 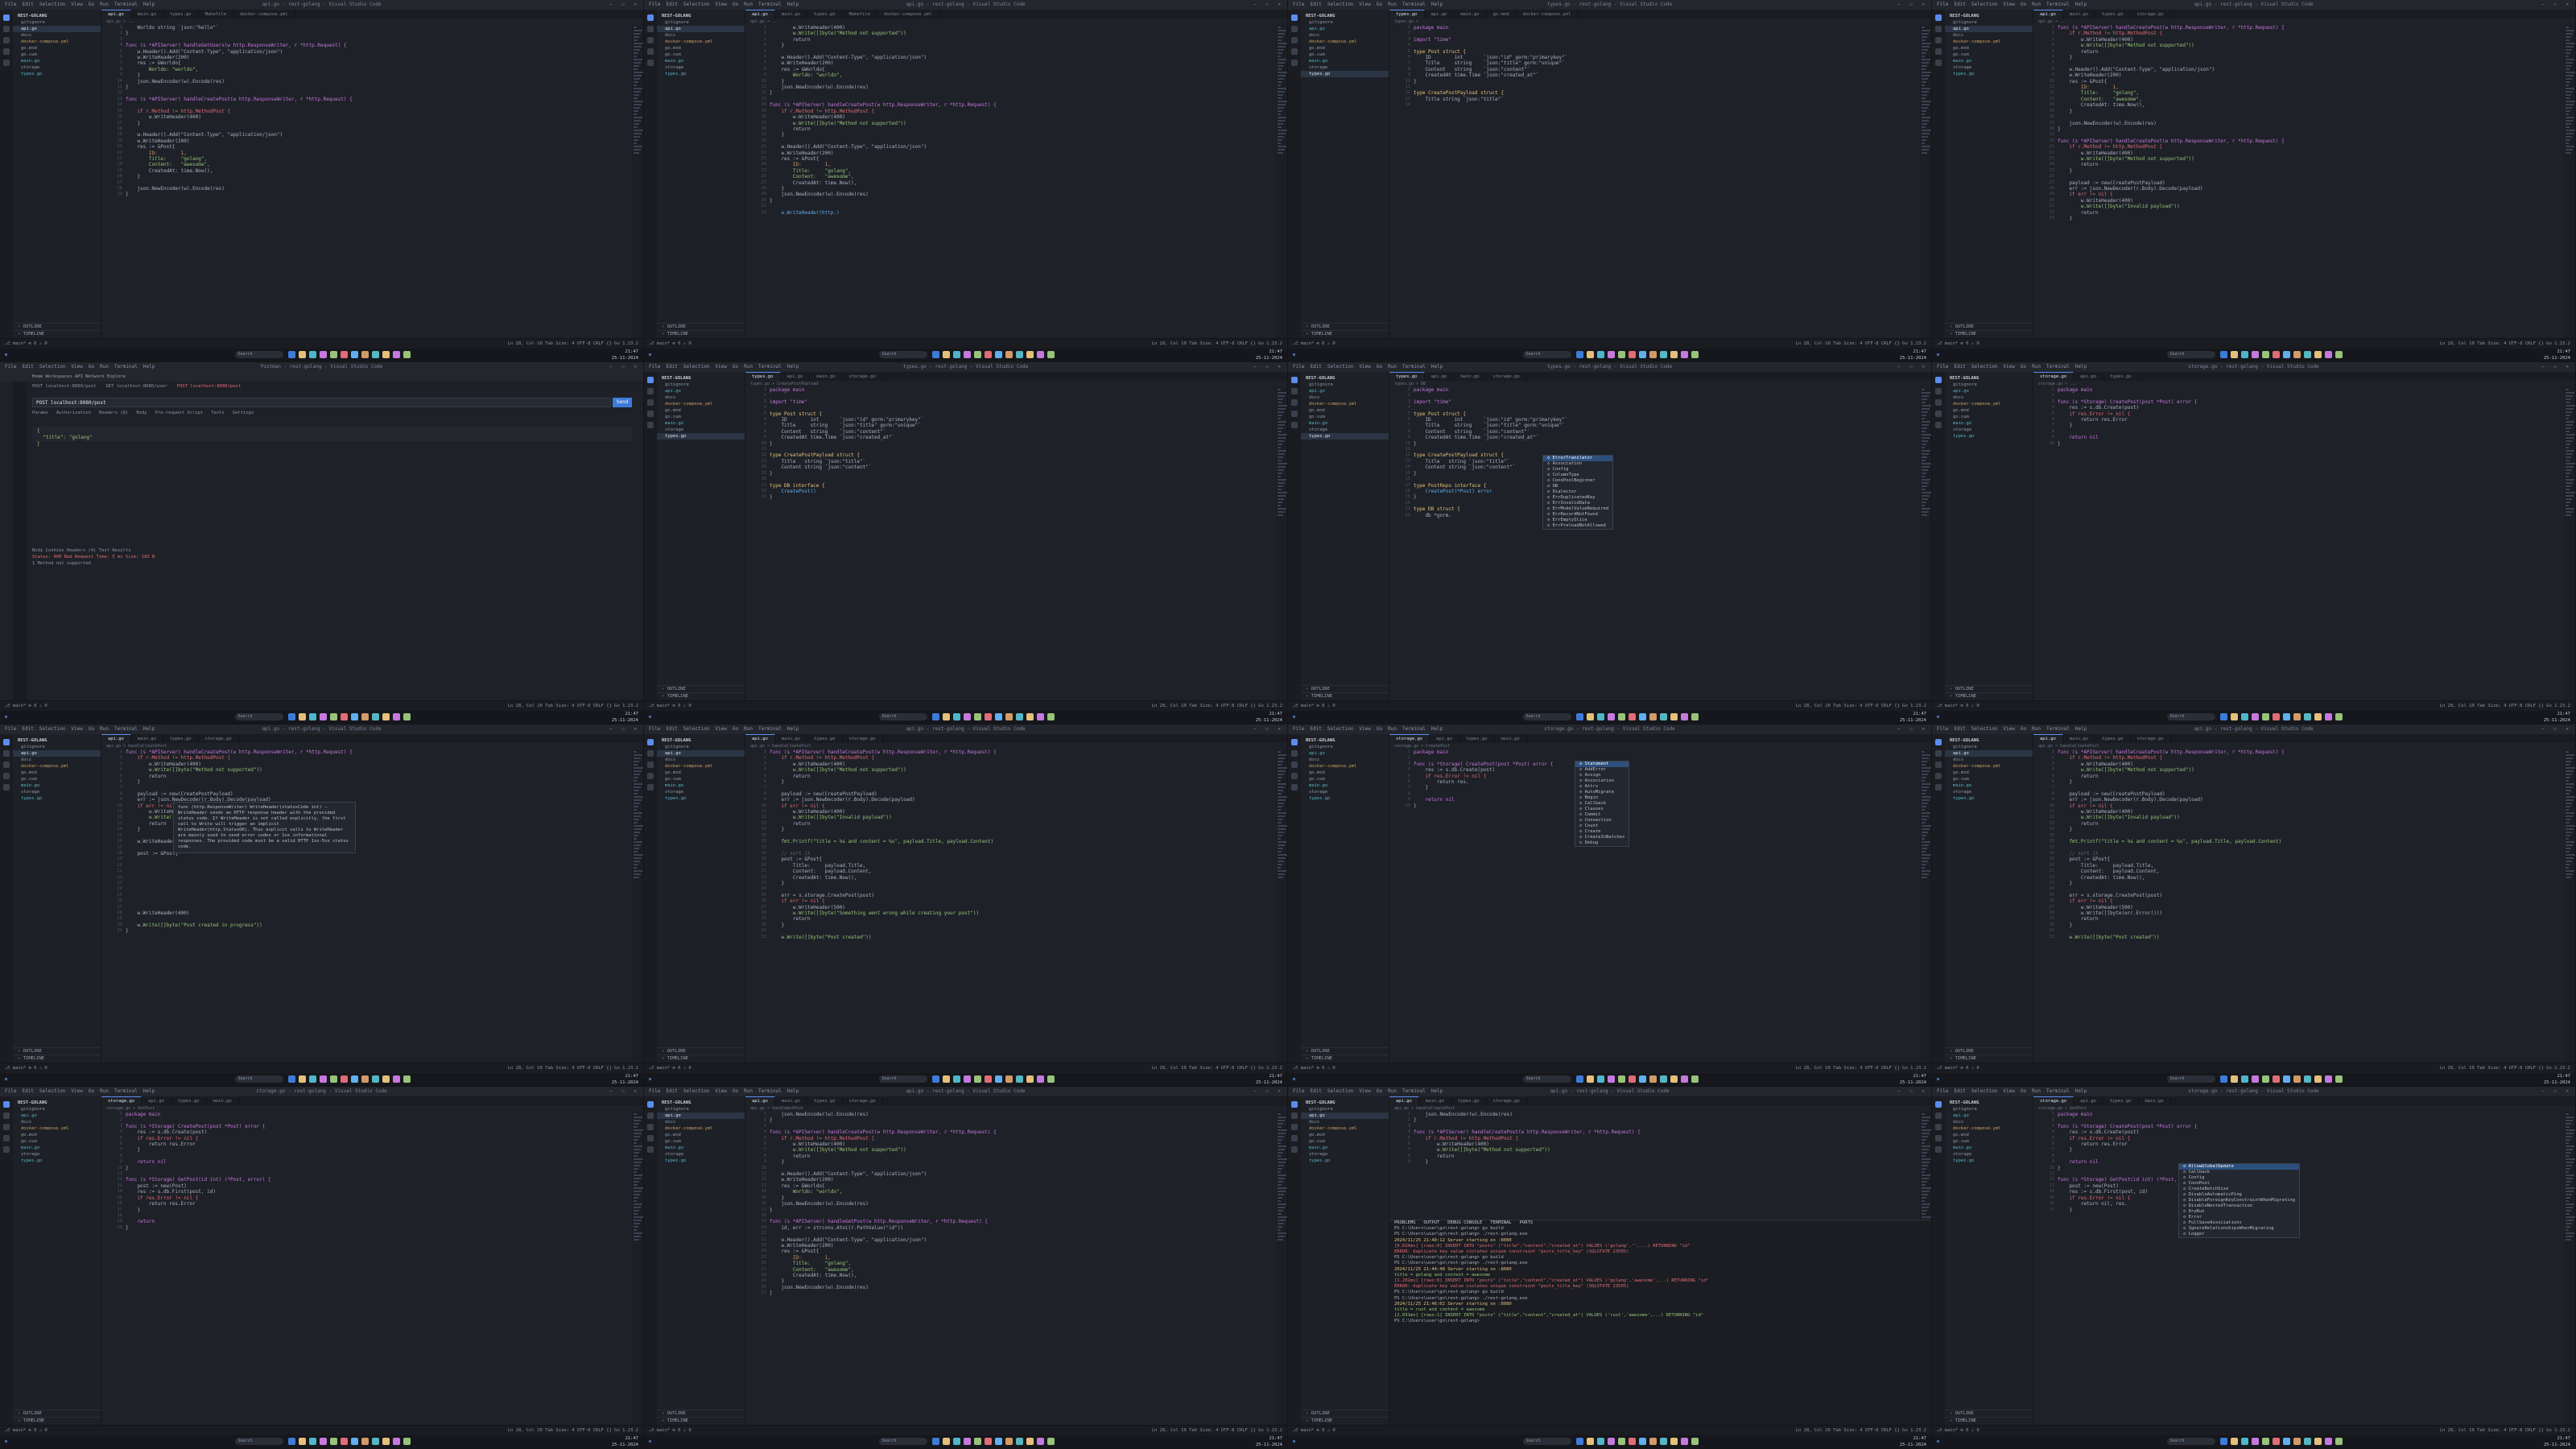 I want to click on explorer-item: main.go, so click(x=701, y=61).